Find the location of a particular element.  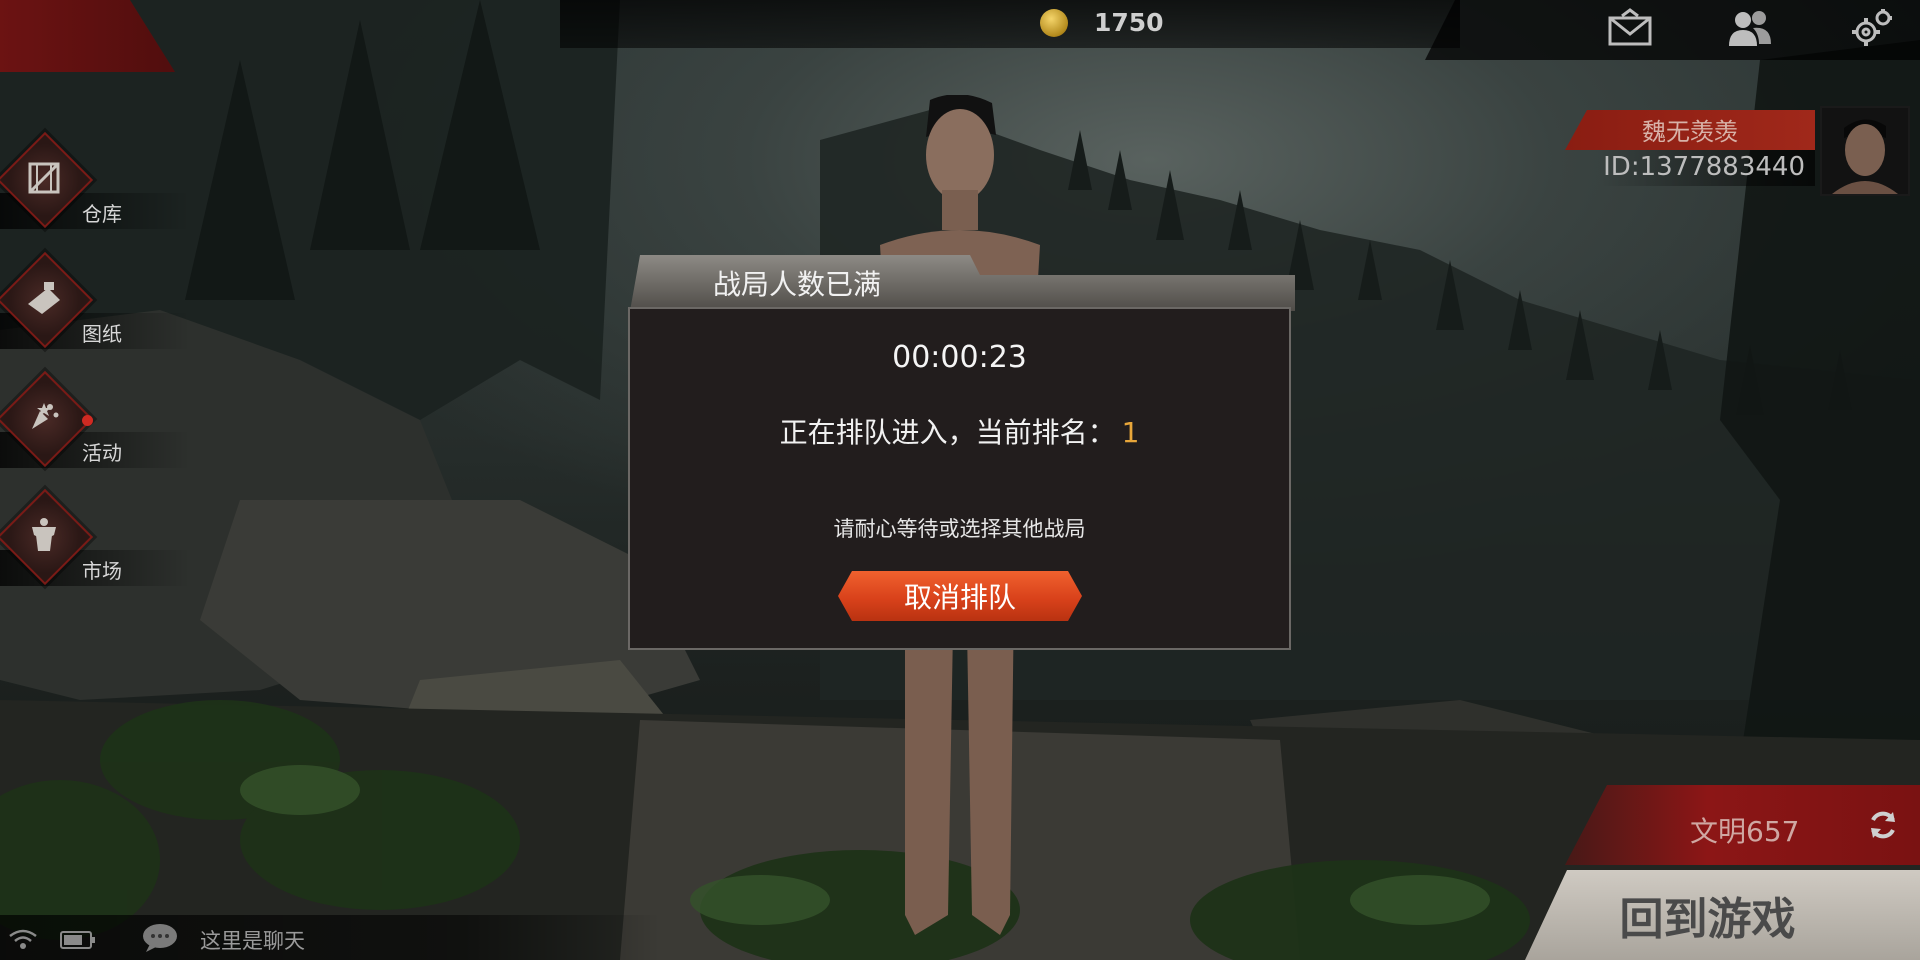

avatar is located at coordinates (1865, 151).